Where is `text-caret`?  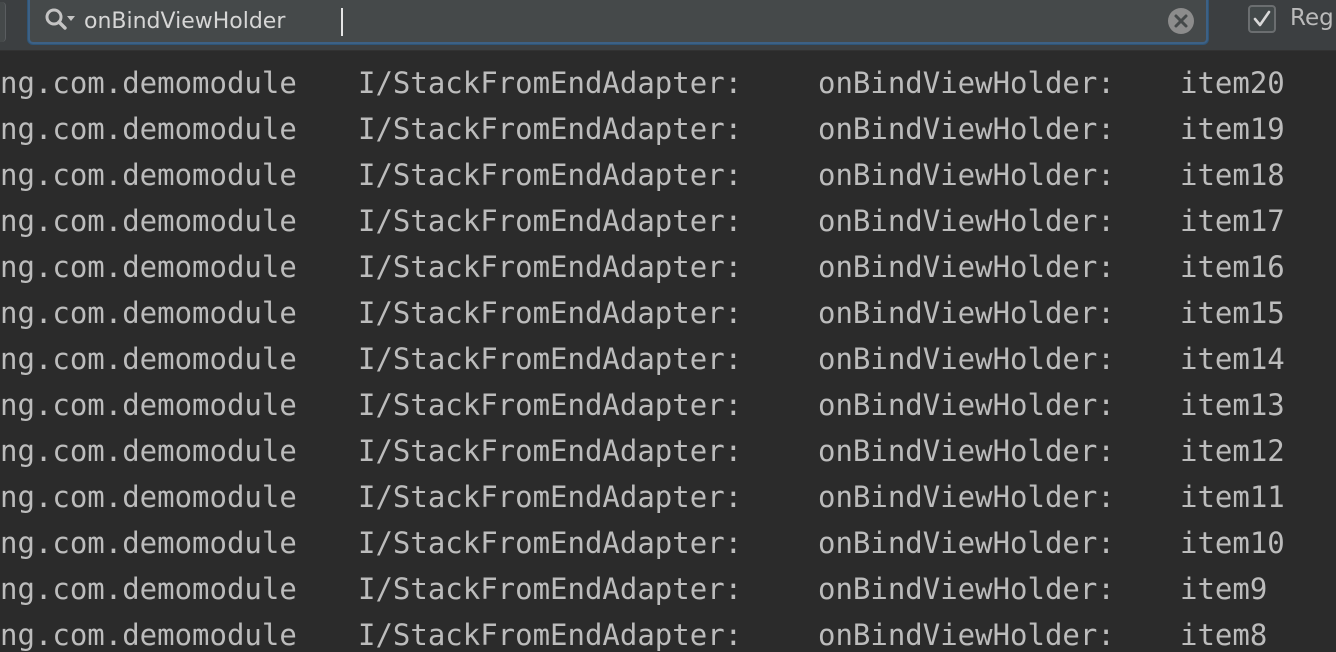 text-caret is located at coordinates (342, 22).